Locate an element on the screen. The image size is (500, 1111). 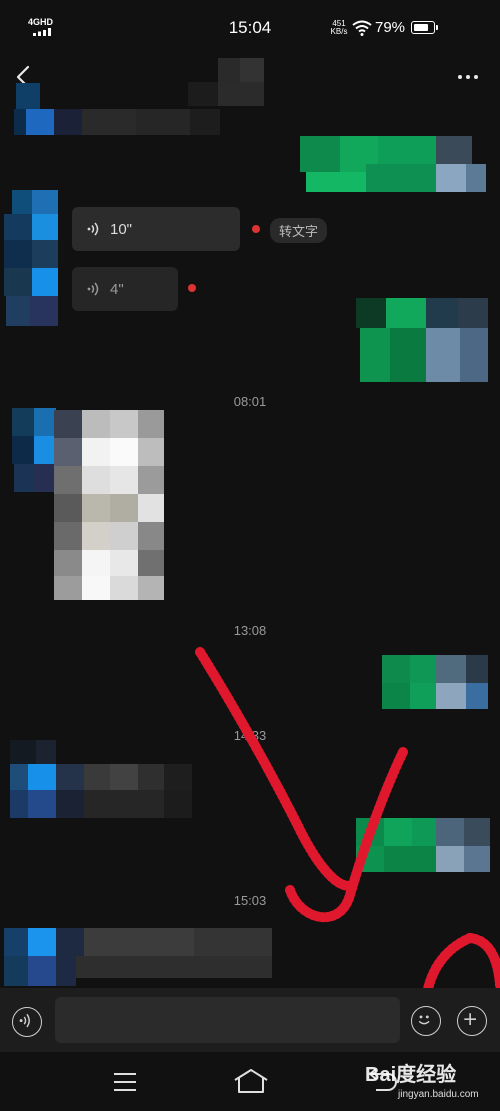
voice-input-icon is located at coordinates (27, 1022).